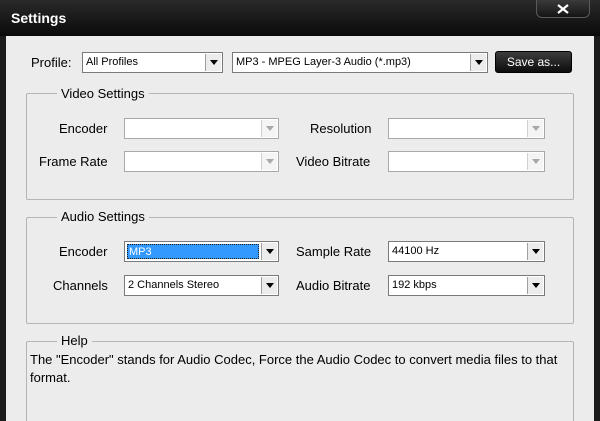 This screenshot has width=600, height=421. What do you see at coordinates (201, 285) in the screenshot?
I see `channels-select: 2 Channels Stereo` at bounding box center [201, 285].